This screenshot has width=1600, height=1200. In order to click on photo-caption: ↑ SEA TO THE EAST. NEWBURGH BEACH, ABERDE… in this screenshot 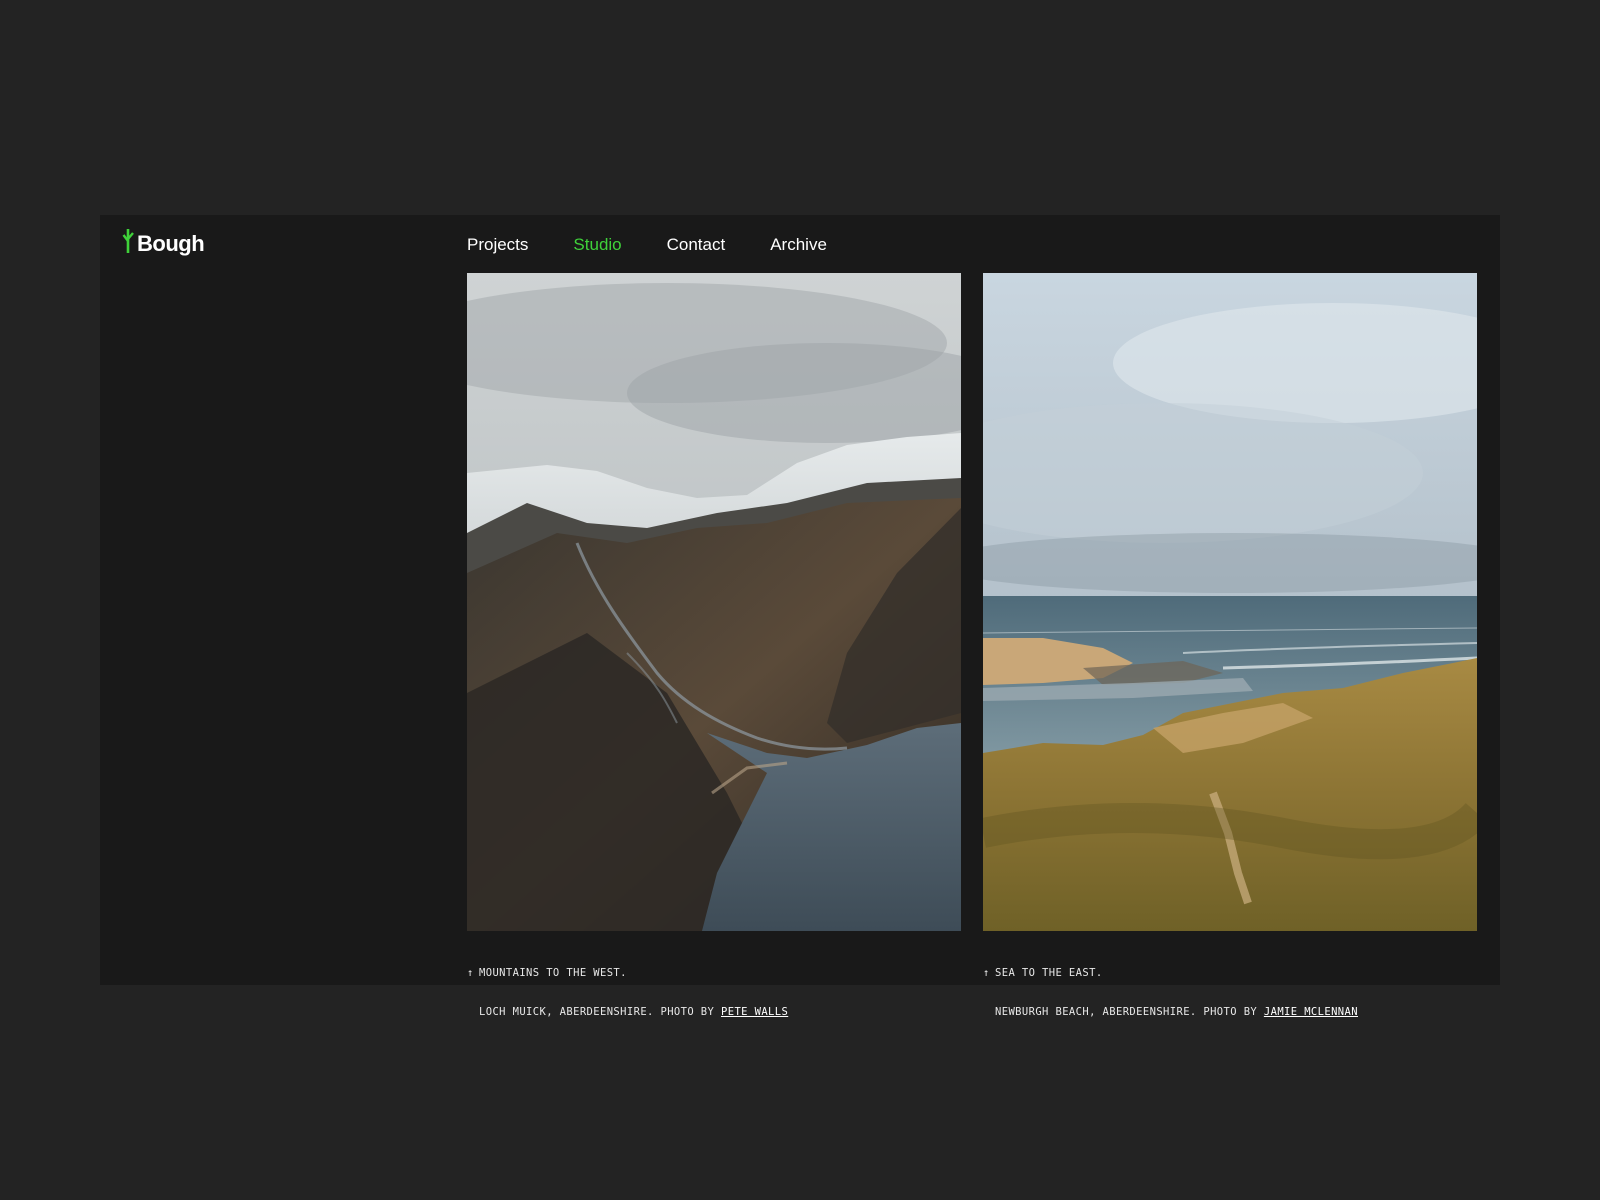, I will do `click(1170, 993)`.